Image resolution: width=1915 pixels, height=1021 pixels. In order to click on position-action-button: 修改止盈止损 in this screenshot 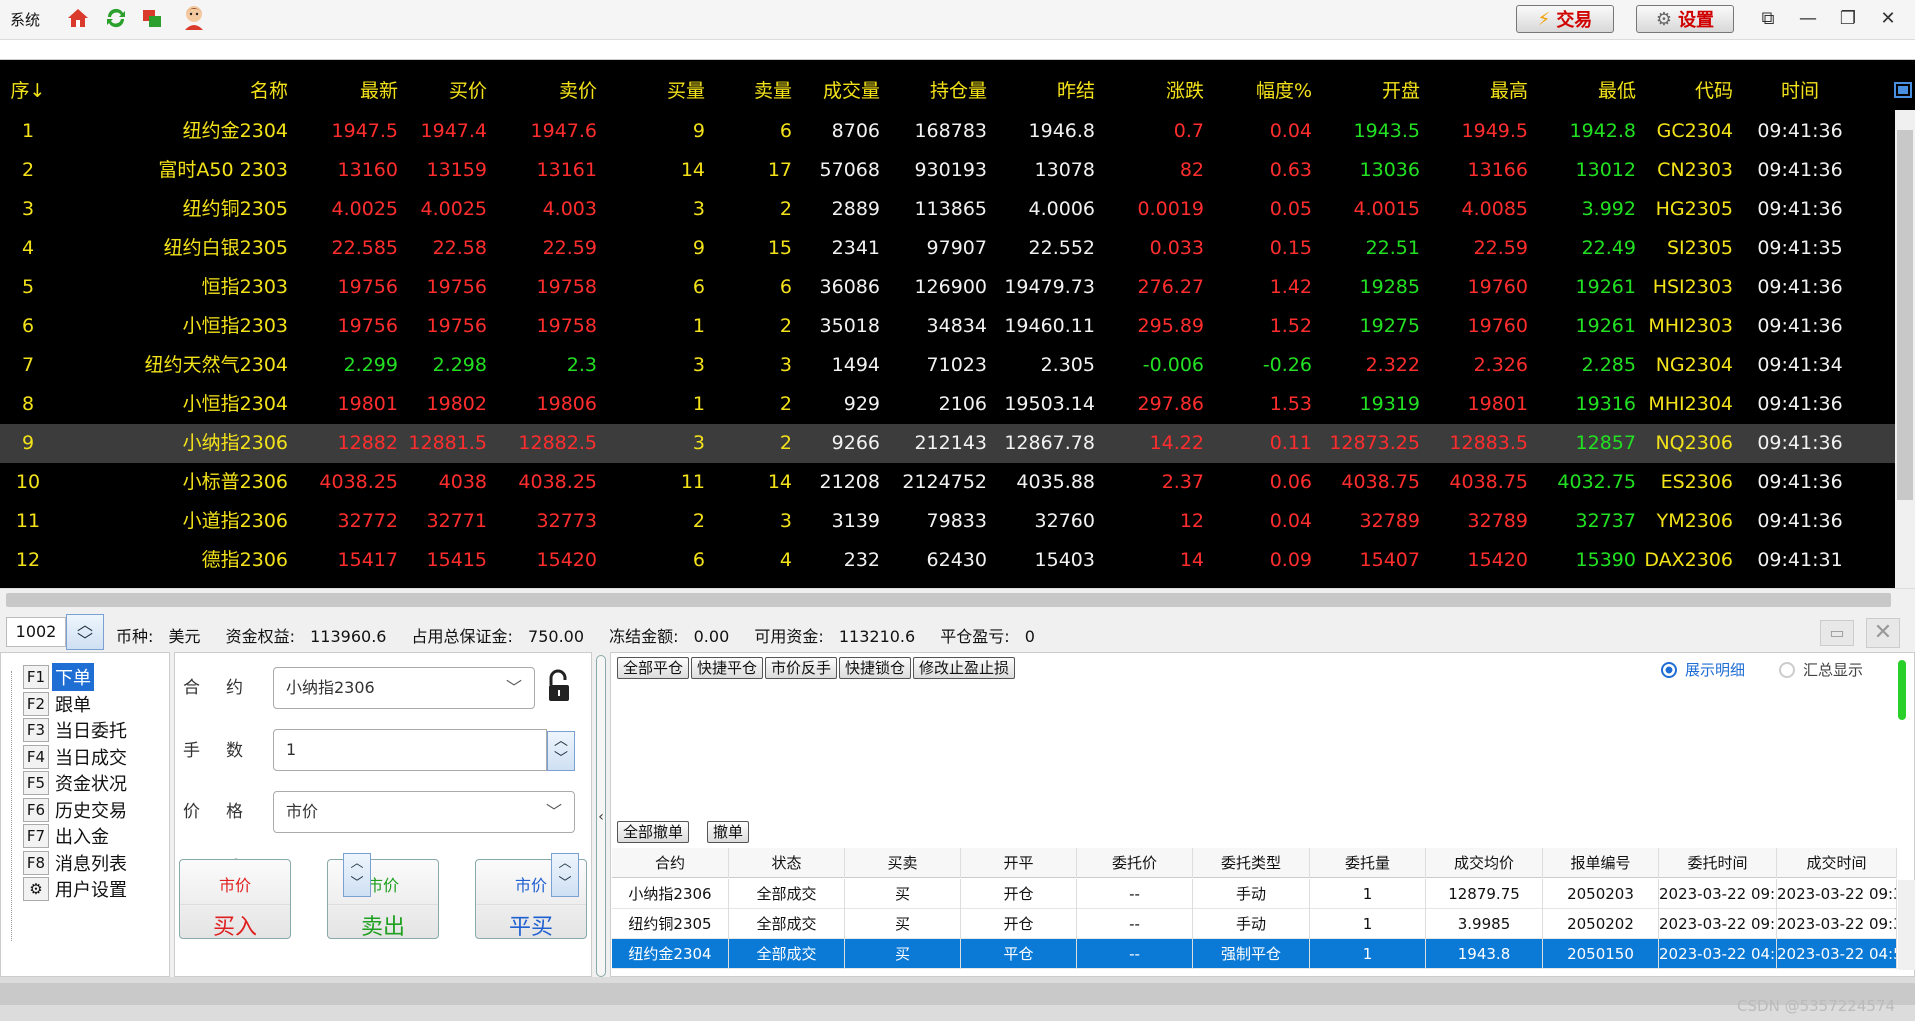, I will do `click(964, 668)`.